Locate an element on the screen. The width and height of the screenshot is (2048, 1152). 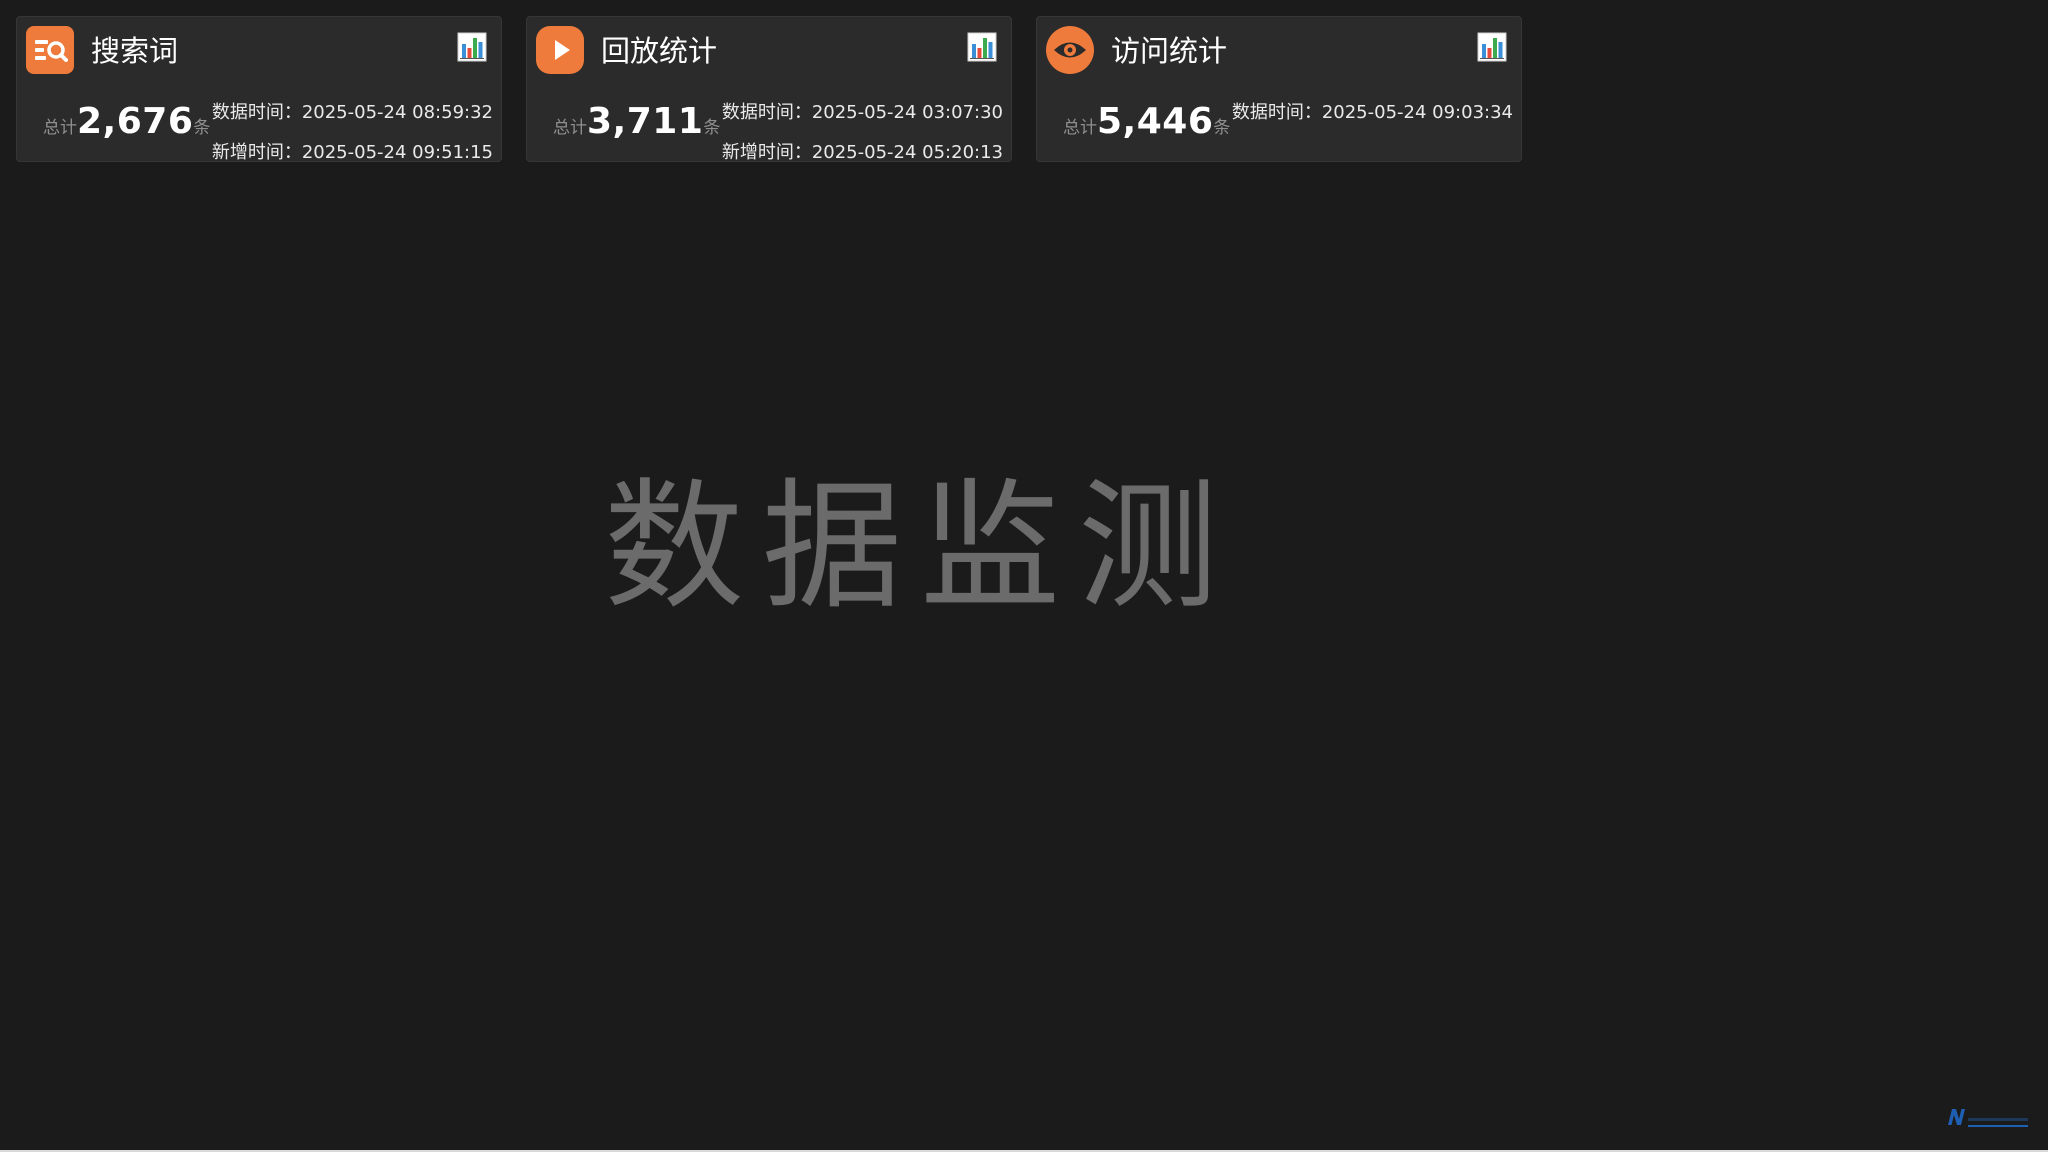
corner-logo is located at coordinates (1988, 1118).